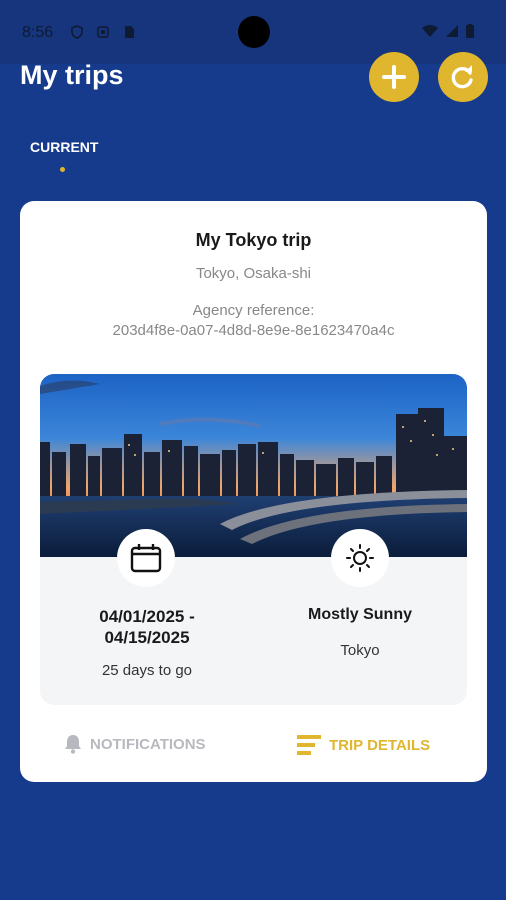  What do you see at coordinates (77, 32) in the screenshot?
I see `shield-icon` at bounding box center [77, 32].